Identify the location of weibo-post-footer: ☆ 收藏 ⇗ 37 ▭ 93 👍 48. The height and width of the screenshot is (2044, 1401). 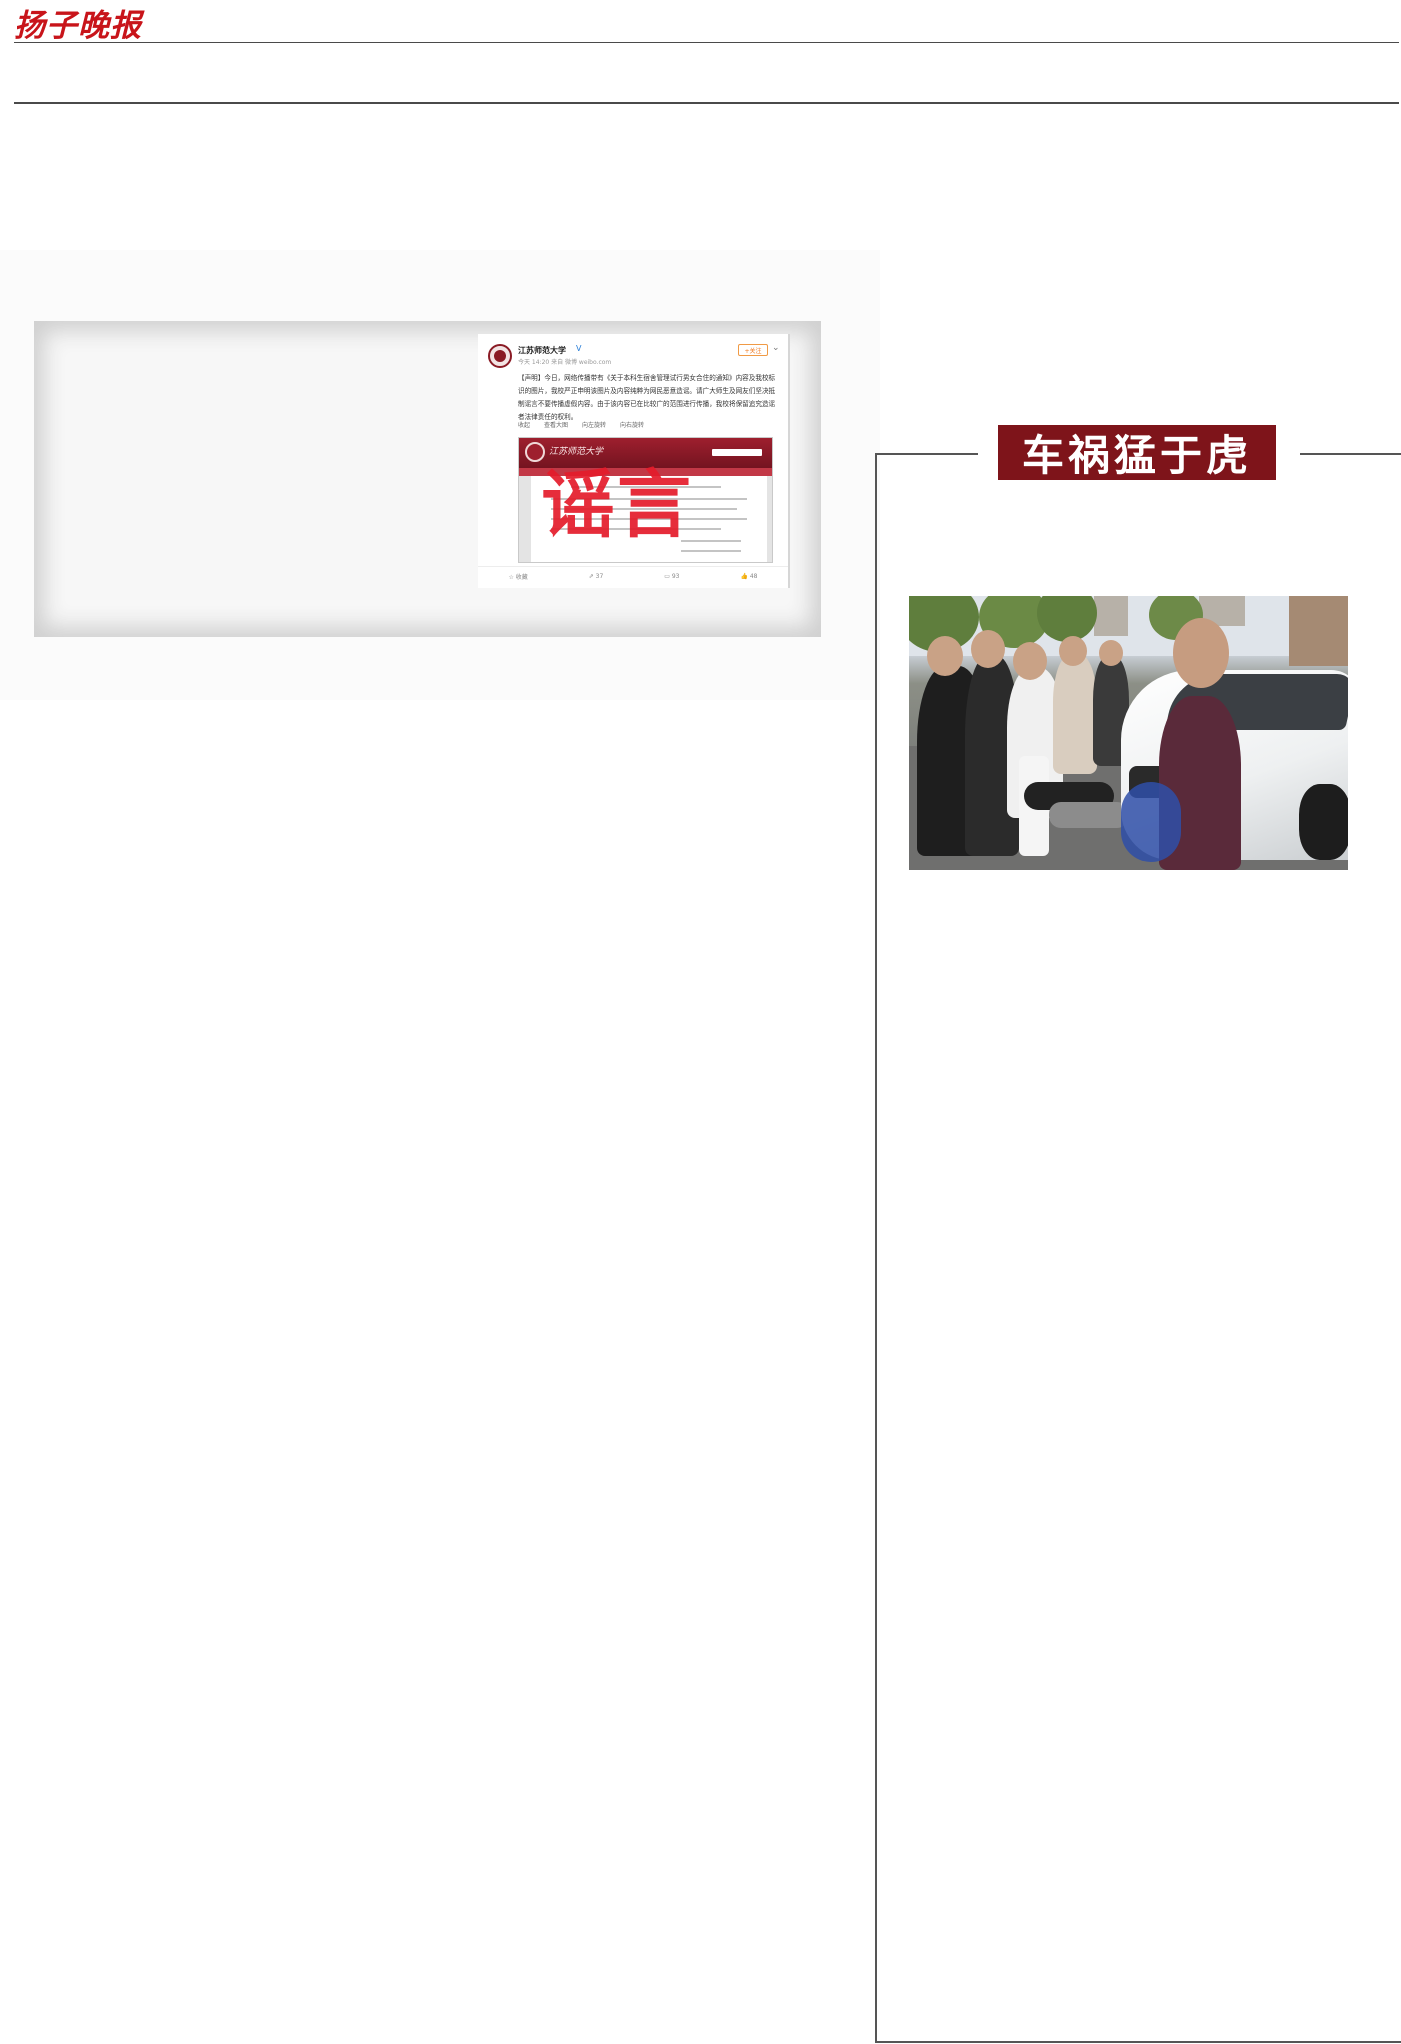
(633, 576).